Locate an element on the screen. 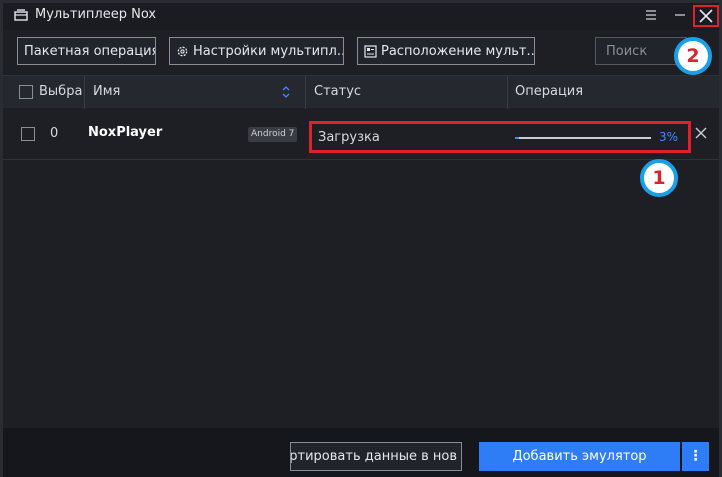  row-checkbox is located at coordinates (28, 134).